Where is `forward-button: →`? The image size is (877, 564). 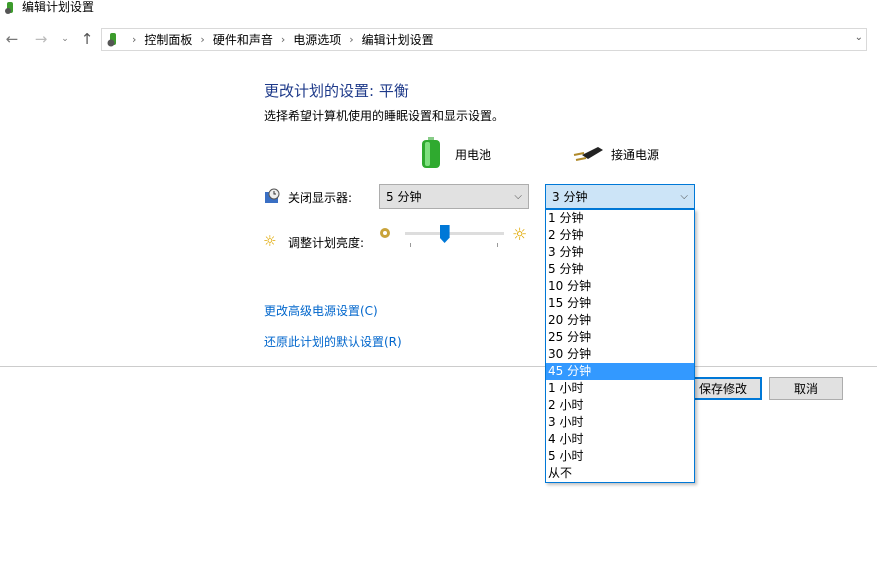 forward-button: → is located at coordinates (41, 39).